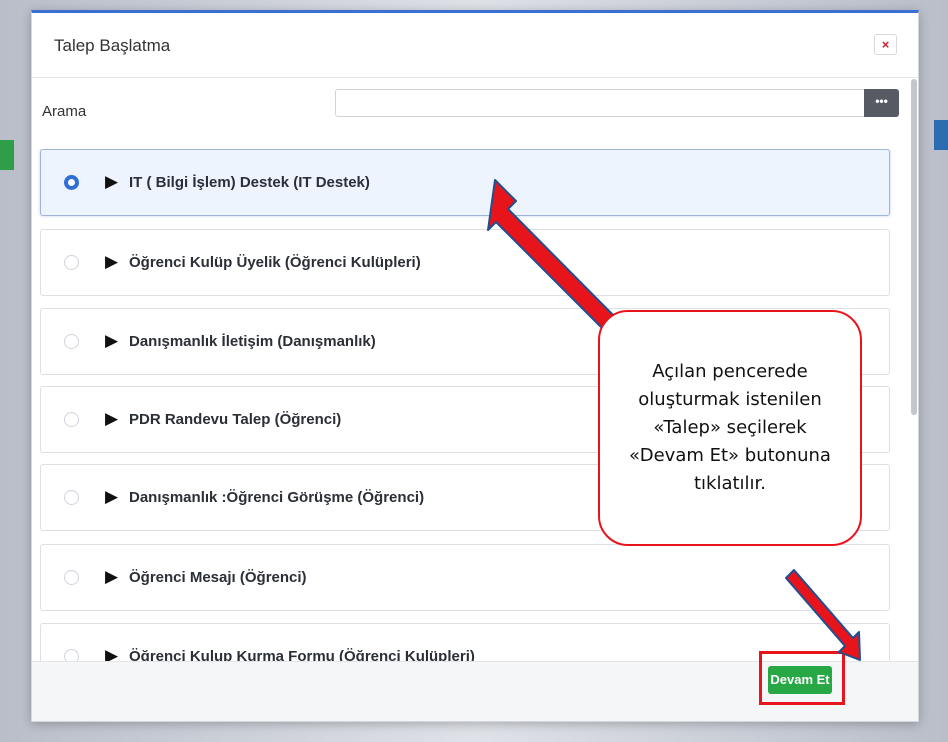 The image size is (948, 742). What do you see at coordinates (112, 45) in the screenshot?
I see `dialog-title: Talep Başlatma` at bounding box center [112, 45].